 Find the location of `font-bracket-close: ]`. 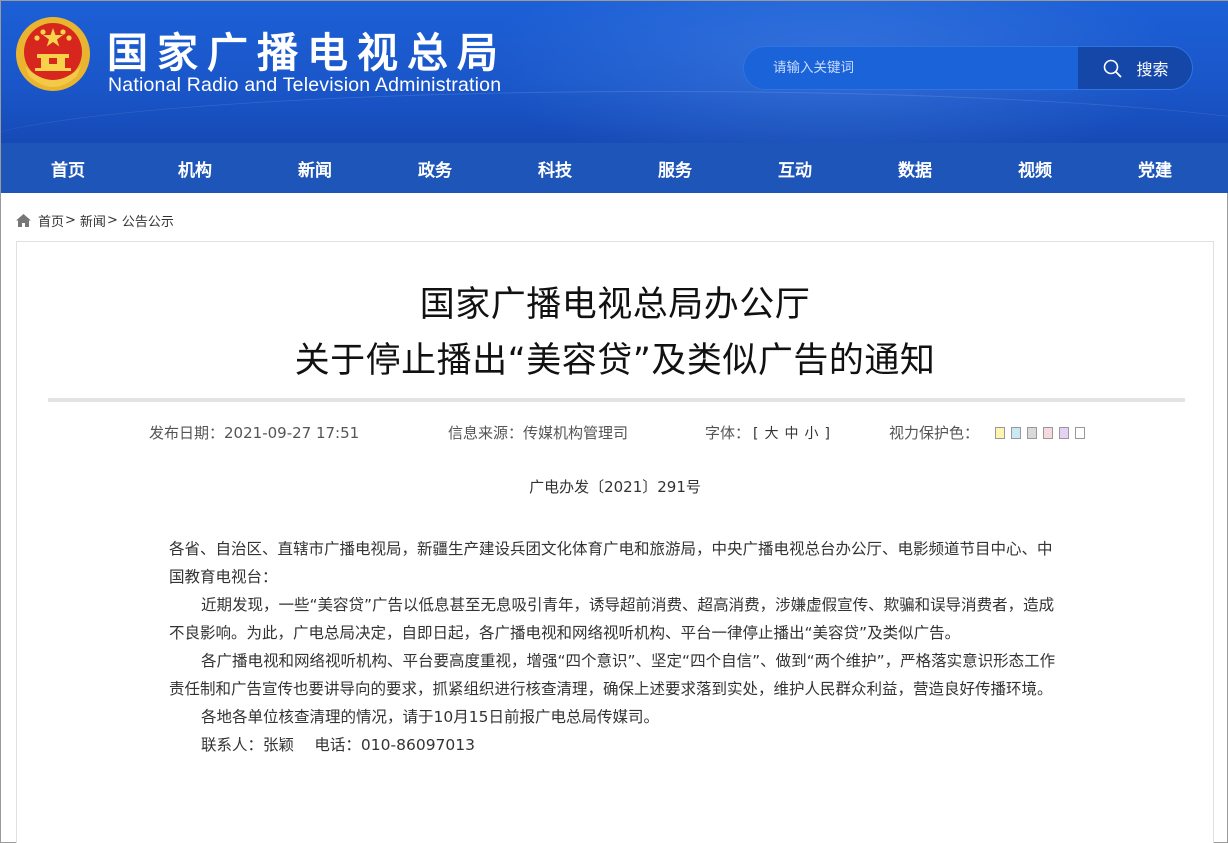

font-bracket-close: ] is located at coordinates (827, 434).